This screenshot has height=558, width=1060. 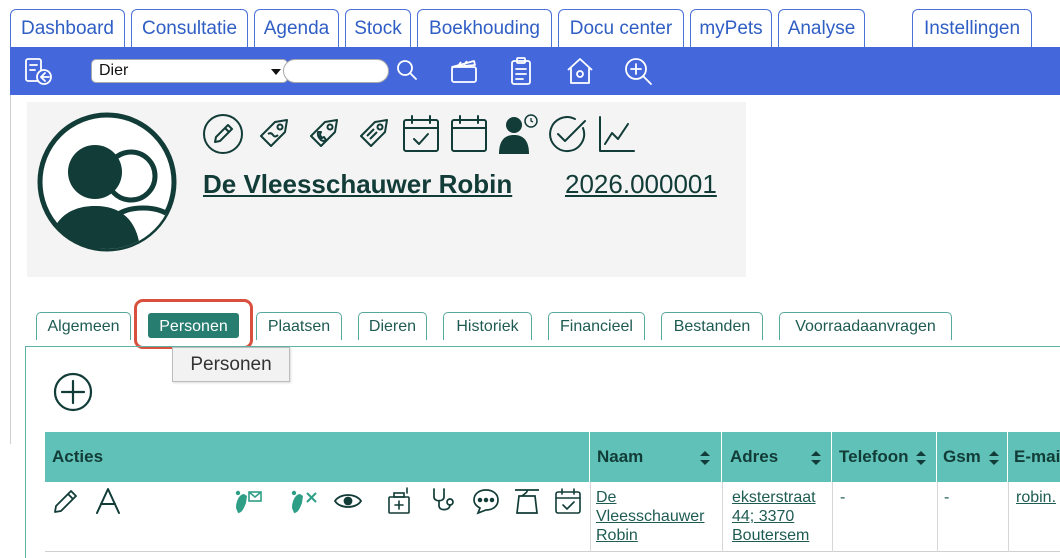 What do you see at coordinates (484, 28) in the screenshot?
I see `nav-tab-boekhouding: Boekhouding` at bounding box center [484, 28].